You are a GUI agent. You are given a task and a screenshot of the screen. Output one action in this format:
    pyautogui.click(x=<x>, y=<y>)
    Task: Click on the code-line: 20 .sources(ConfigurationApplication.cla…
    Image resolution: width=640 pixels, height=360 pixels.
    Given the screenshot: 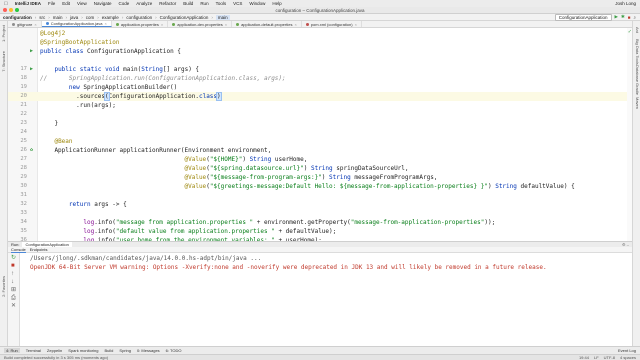 What is the action you would take?
    pyautogui.click(x=320, y=96)
    